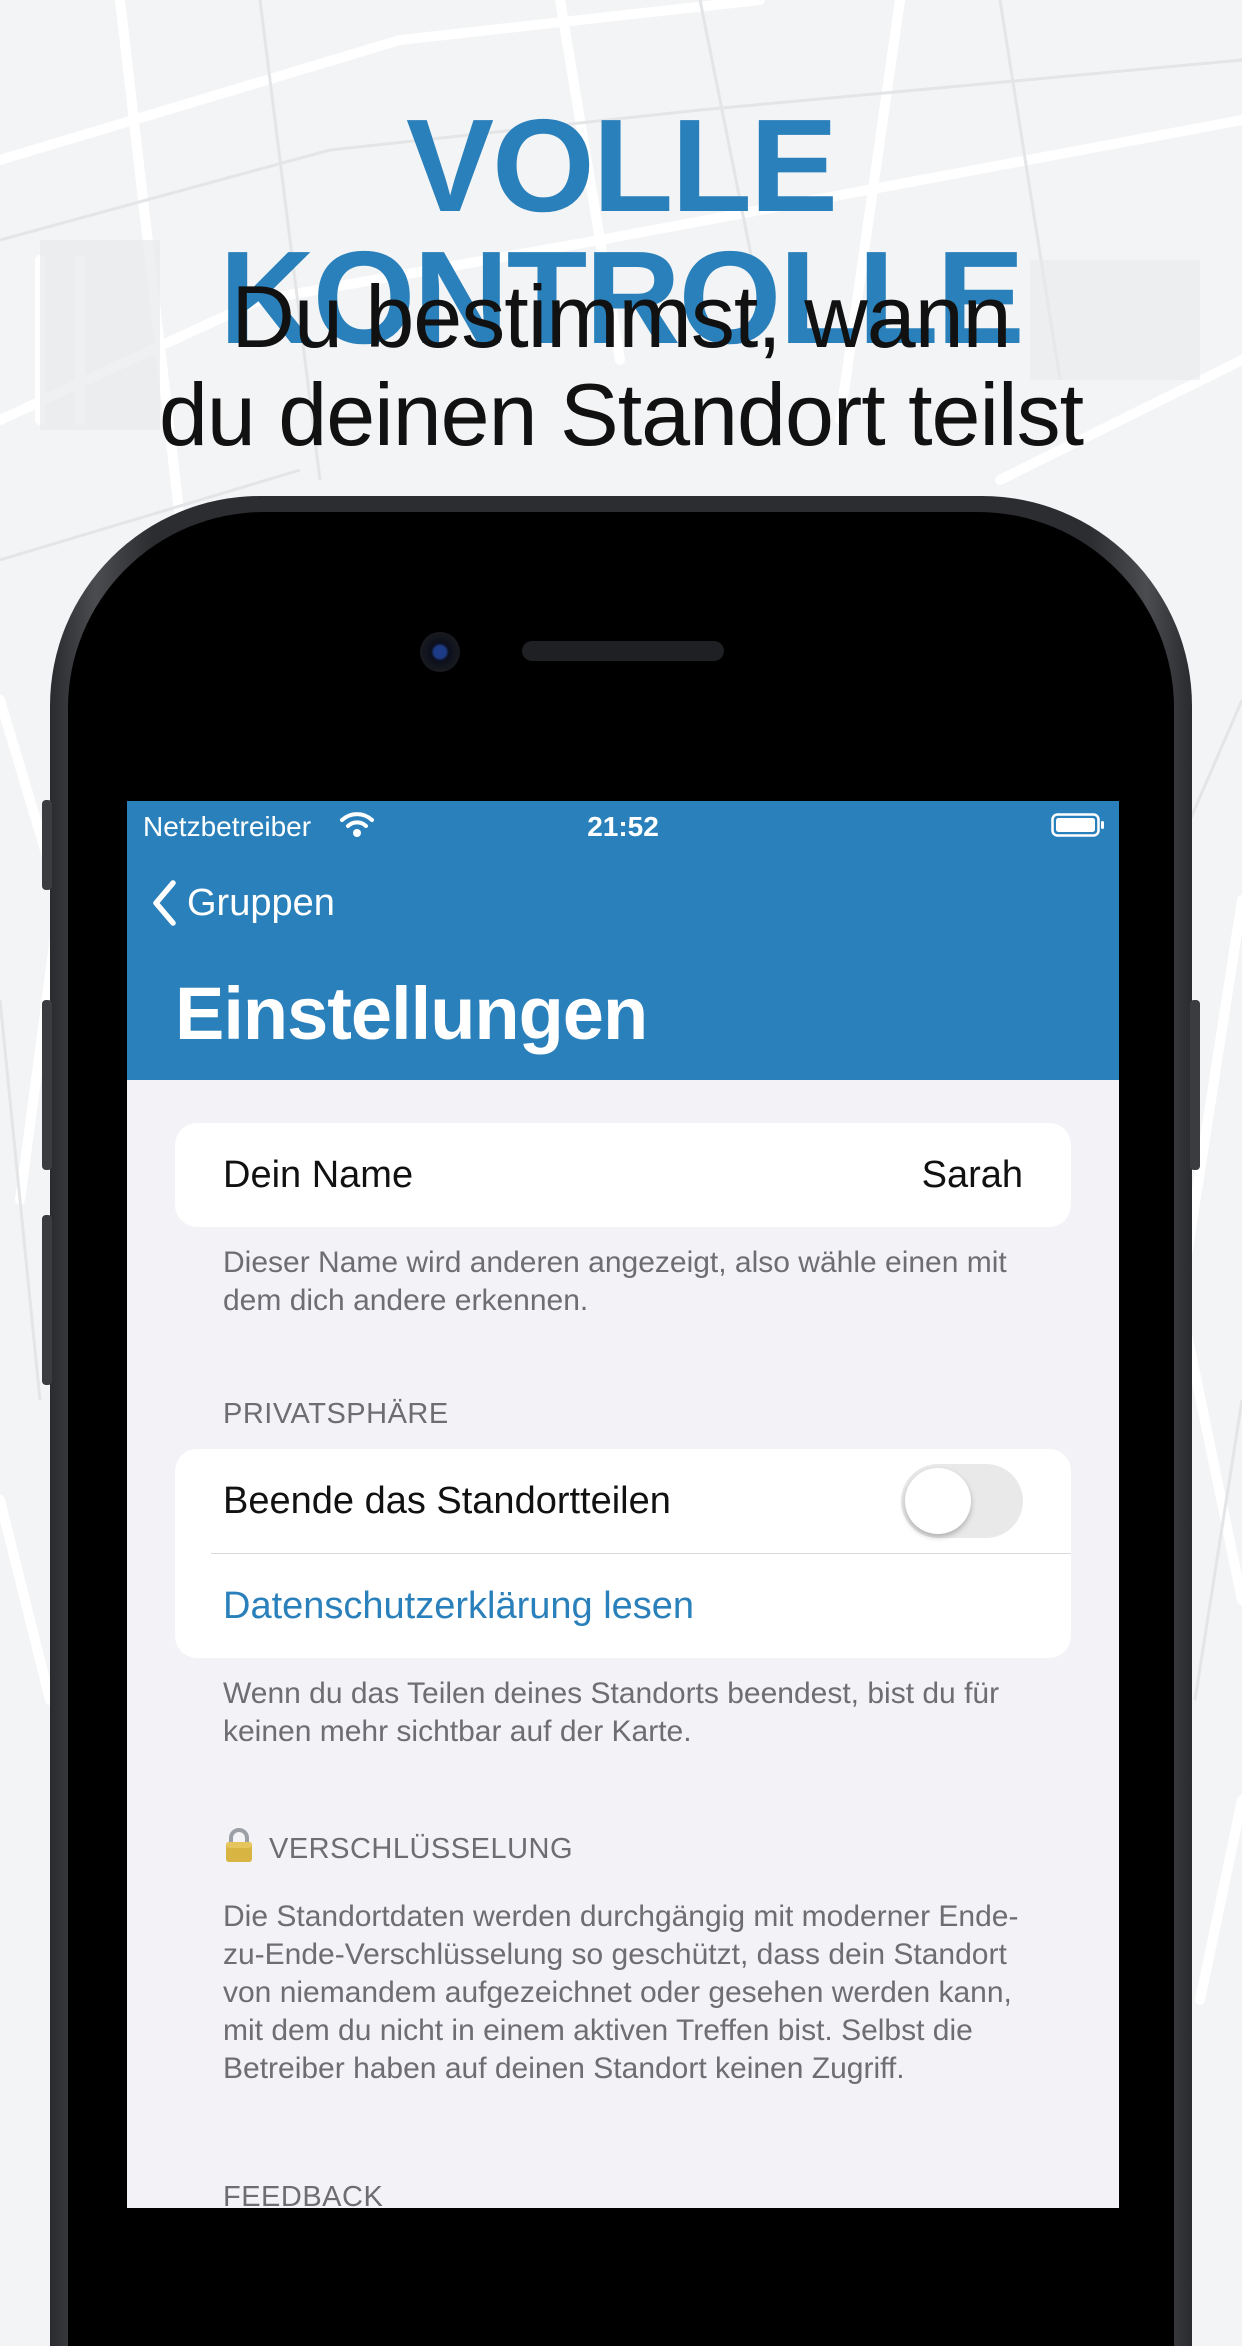 This screenshot has width=1242, height=2346. Describe the element at coordinates (447, 1500) in the screenshot. I see `stop-sharing-label: Beende das Standortteilen` at that location.